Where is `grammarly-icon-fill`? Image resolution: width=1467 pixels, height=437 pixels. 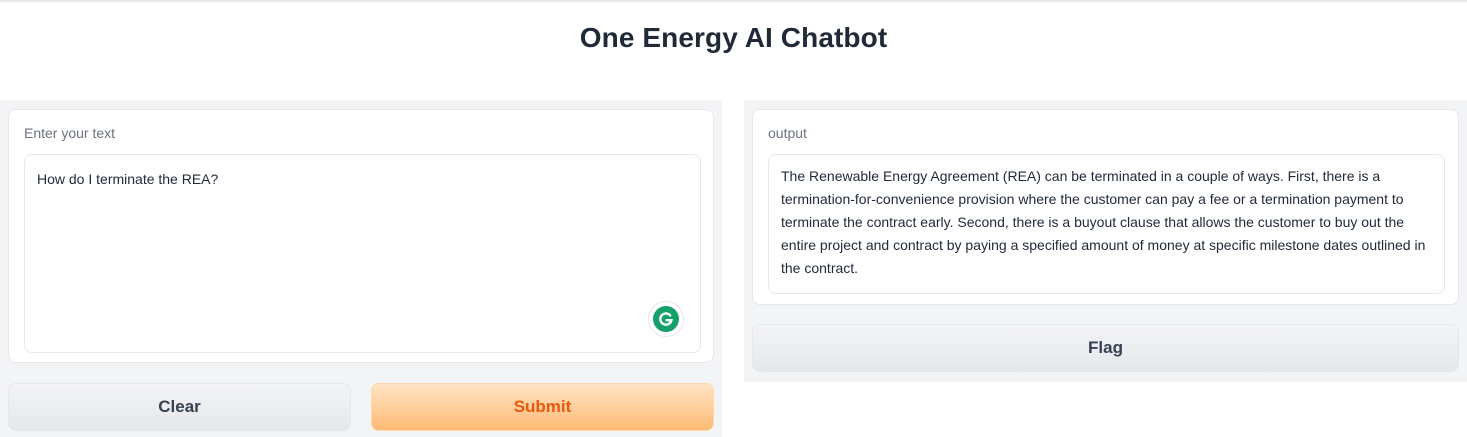
grammarly-icon-fill is located at coordinates (666, 319).